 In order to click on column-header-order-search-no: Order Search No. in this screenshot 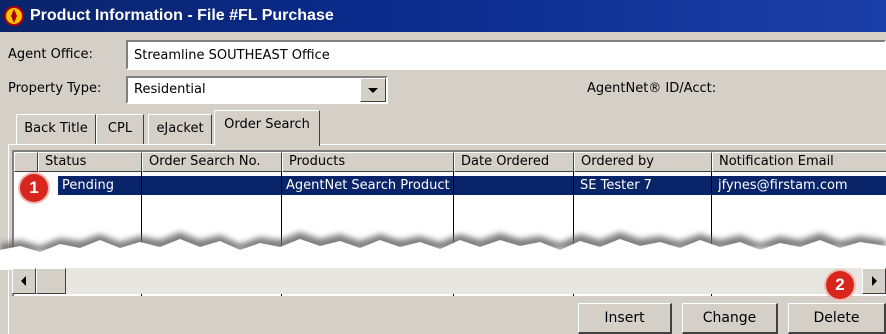, I will do `click(212, 162)`.